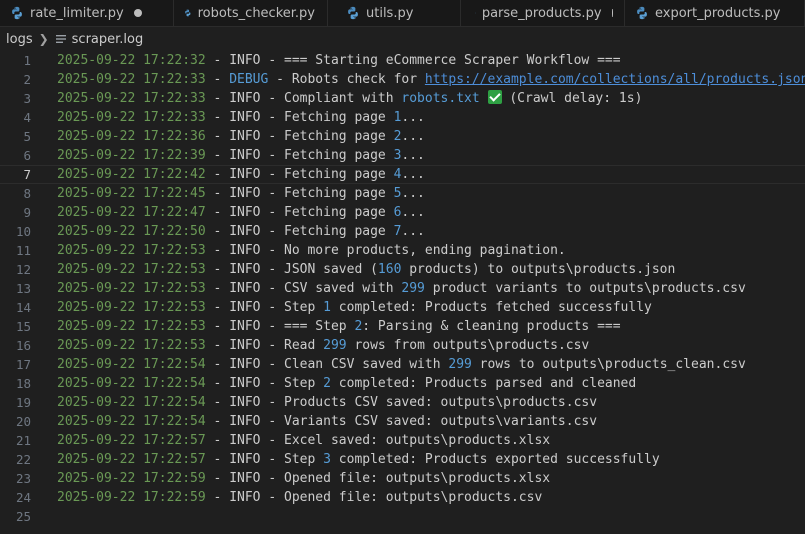 The image size is (805, 534). I want to click on line-number: 7, so click(27, 174).